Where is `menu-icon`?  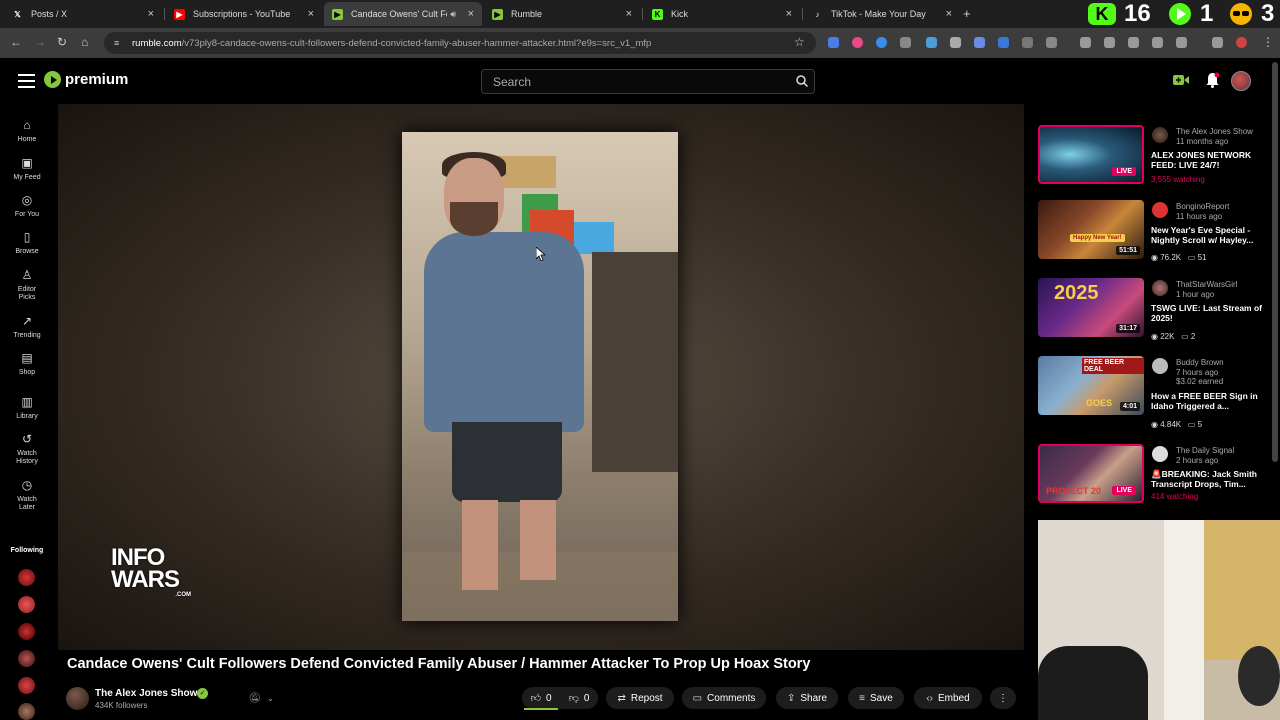 menu-icon is located at coordinates (1217, 42).